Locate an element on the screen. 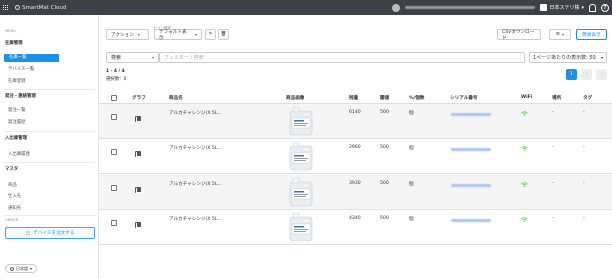 The width and height of the screenshot is (612, 279). language-label: 日本語 is located at coordinates (22, 268).